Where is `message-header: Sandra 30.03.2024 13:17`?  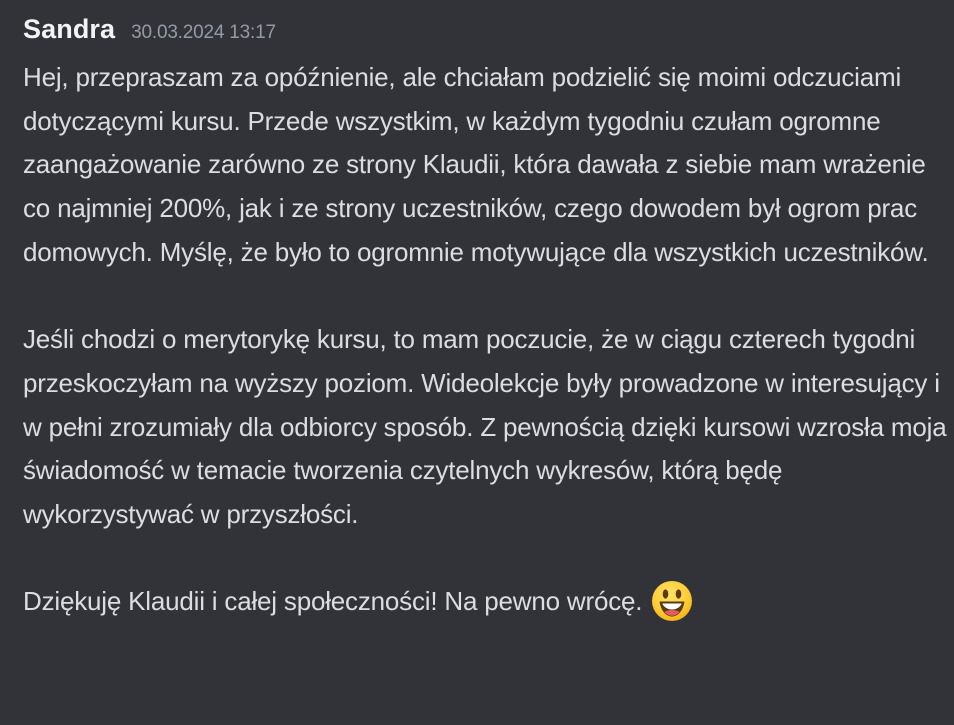 message-header: Sandra 30.03.2024 13:17 is located at coordinates (488, 31).